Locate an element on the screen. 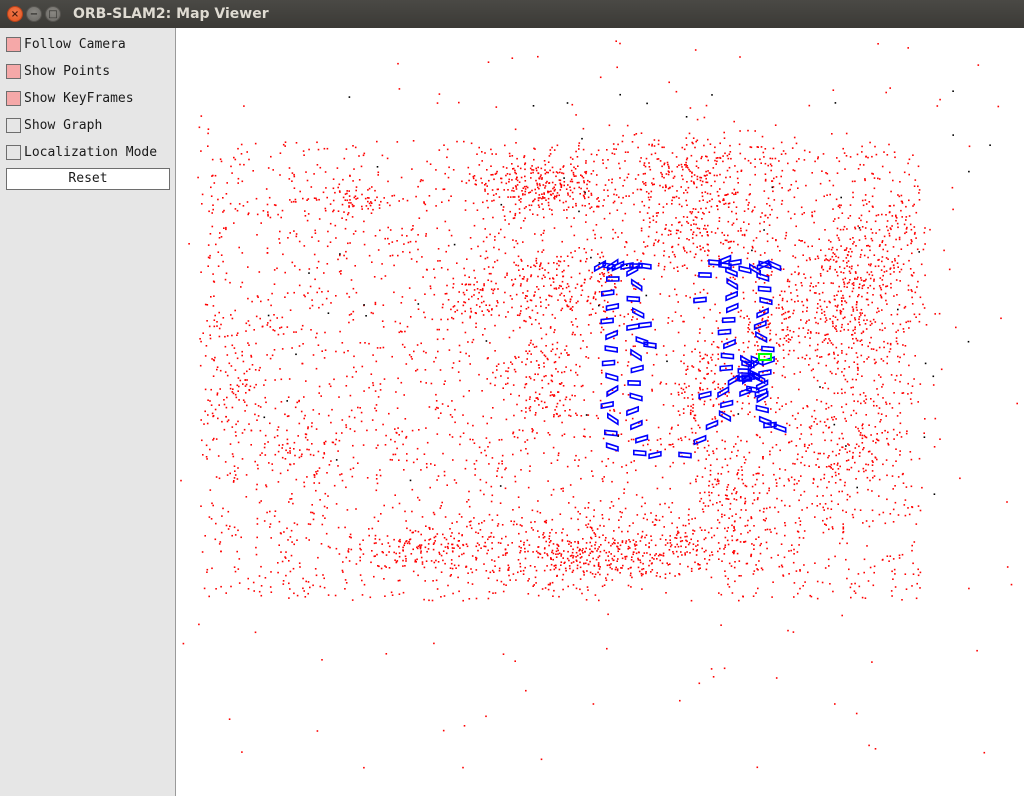  title-bar: × − □ ORB-SLAM2: Map Viewer is located at coordinates (512, 14).